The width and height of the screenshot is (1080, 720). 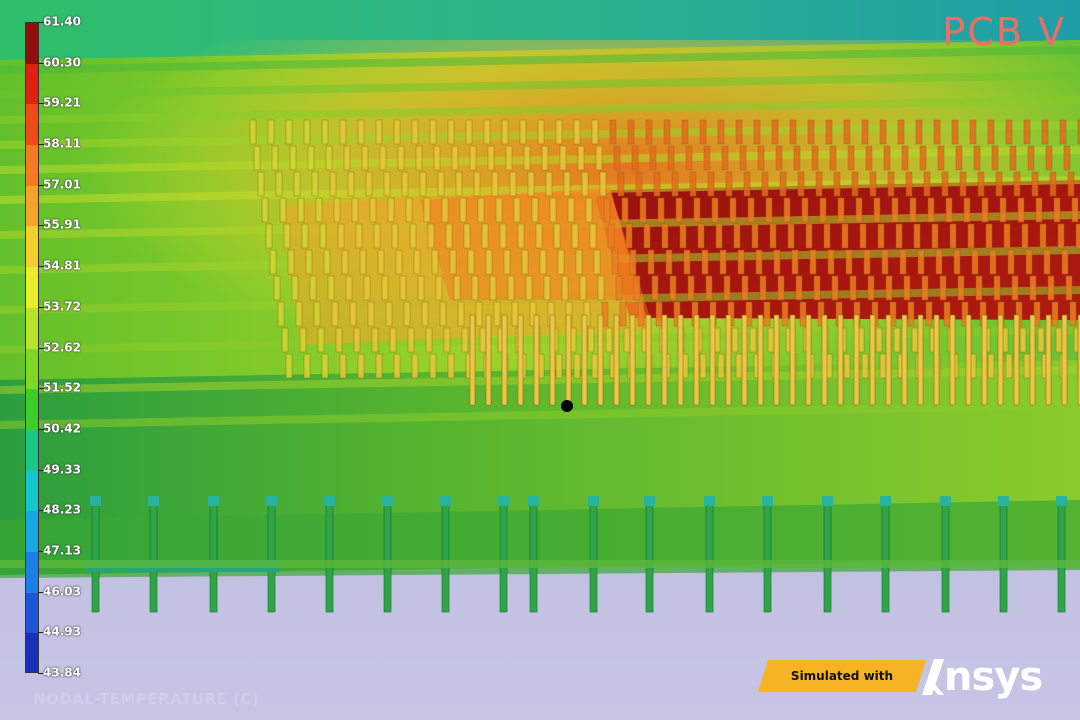 What do you see at coordinates (62, 102) in the screenshot?
I see `legend-value-label: 59.21` at bounding box center [62, 102].